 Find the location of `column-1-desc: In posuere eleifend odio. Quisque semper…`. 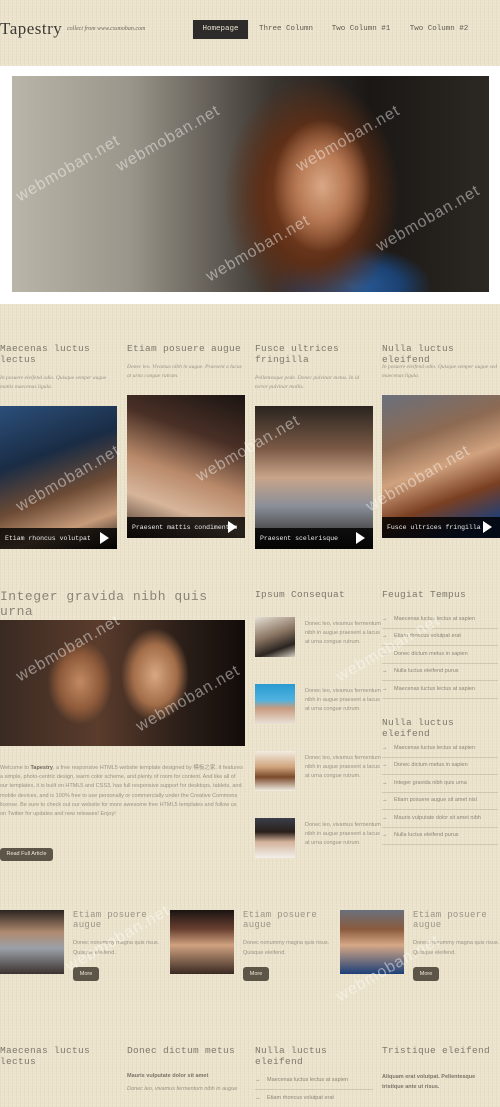

column-1-desc: In posuere eleifend odio. Quisque semper… is located at coordinates (53, 382).